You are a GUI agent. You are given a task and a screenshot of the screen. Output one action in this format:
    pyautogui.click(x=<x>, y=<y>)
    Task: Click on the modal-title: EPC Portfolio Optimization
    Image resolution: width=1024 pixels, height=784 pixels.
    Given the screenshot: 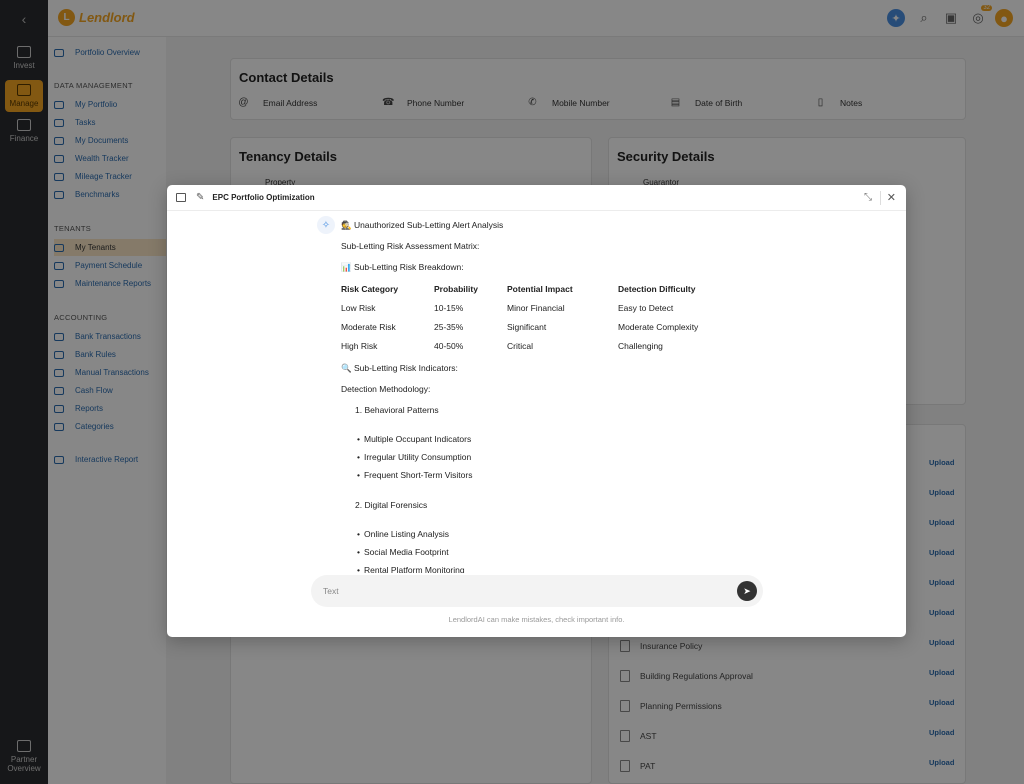 What is the action you would take?
    pyautogui.click(x=263, y=197)
    